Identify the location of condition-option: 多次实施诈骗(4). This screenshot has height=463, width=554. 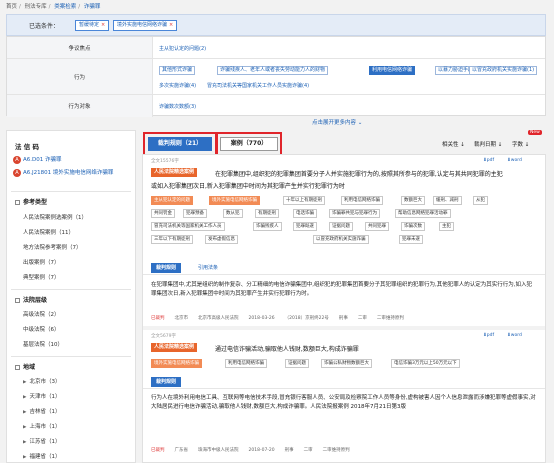
(177, 85).